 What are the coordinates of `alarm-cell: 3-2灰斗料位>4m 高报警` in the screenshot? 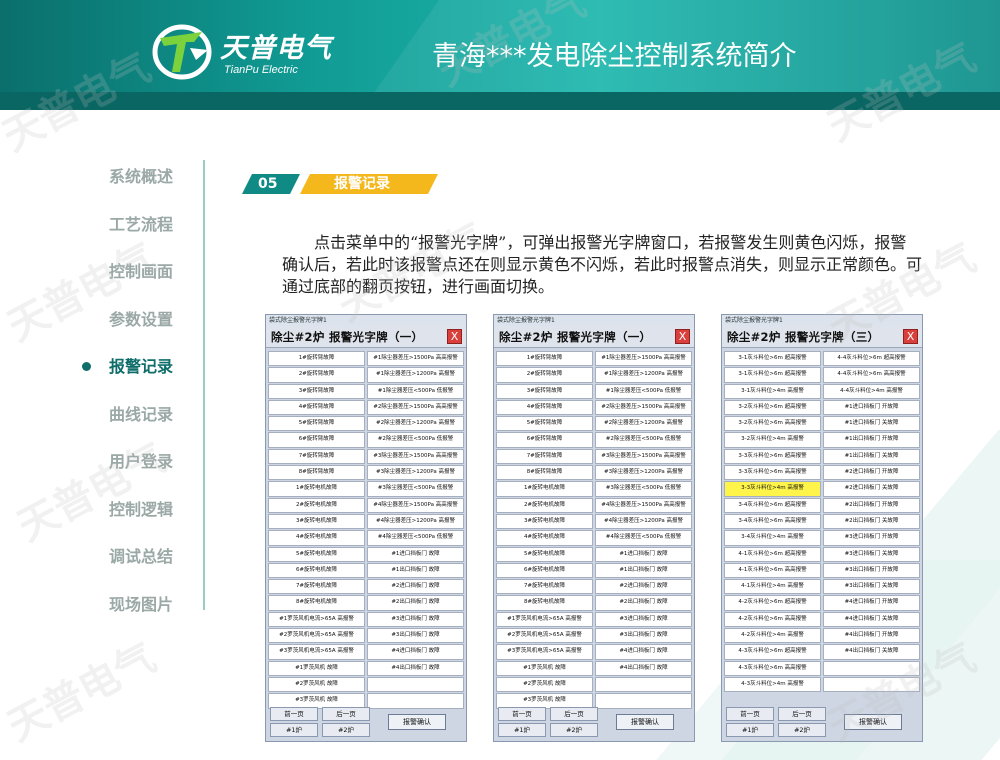 It's located at (772, 440).